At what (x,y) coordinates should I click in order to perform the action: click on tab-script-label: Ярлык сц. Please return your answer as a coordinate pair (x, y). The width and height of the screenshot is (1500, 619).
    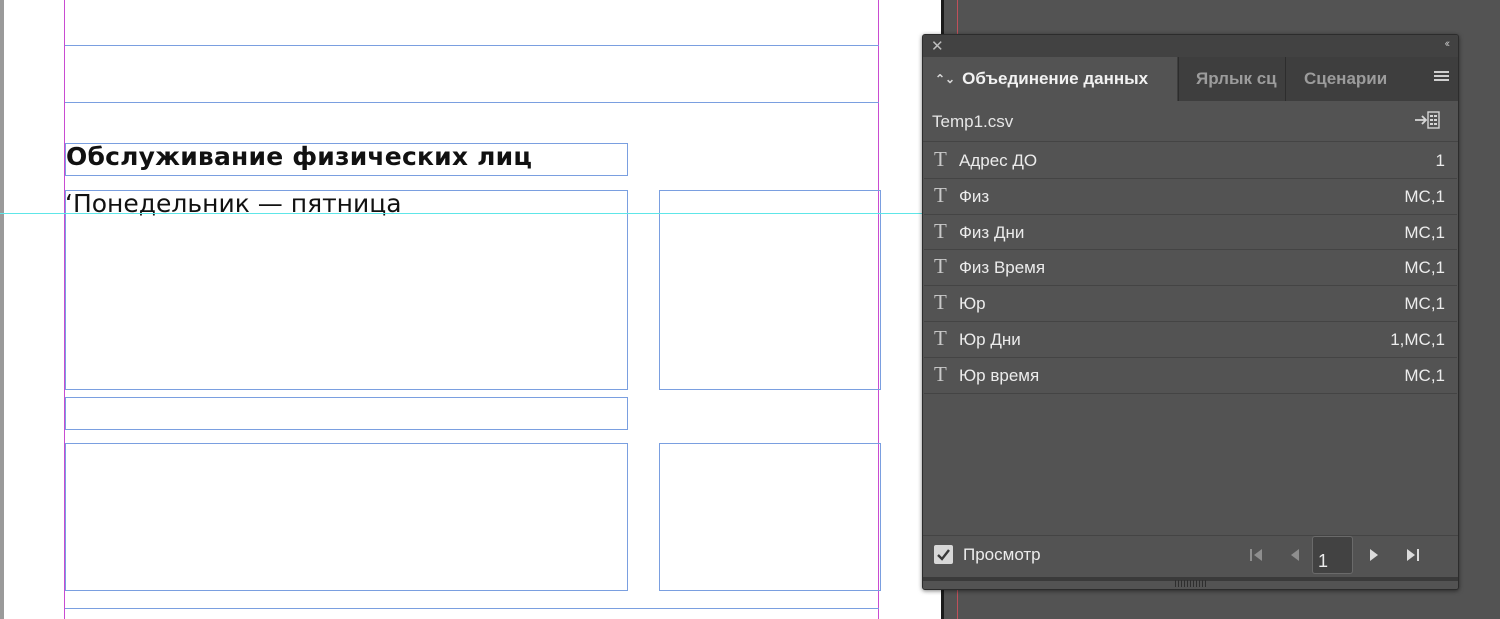
    Looking at the image, I should click on (1231, 79).